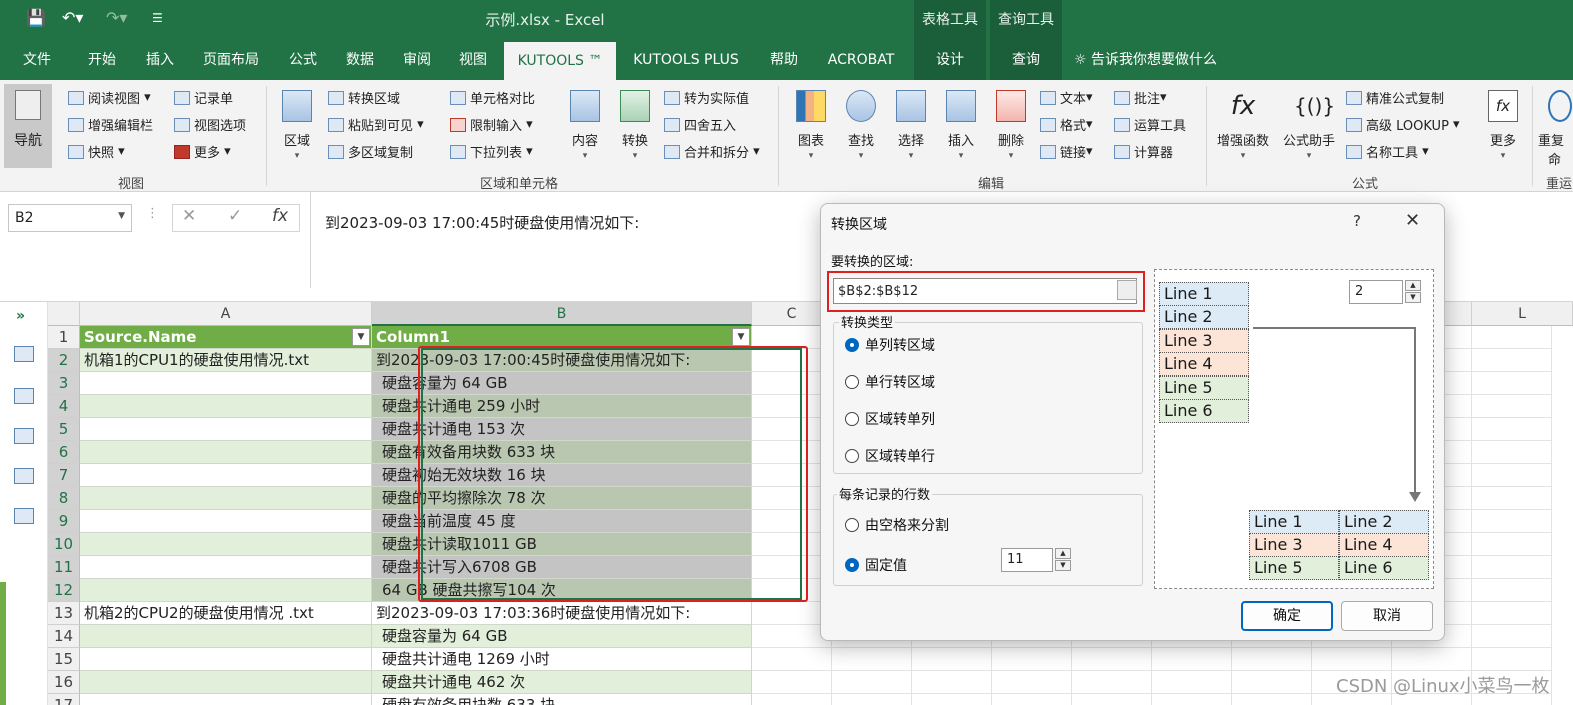  Describe the element at coordinates (64, 314) in the screenshot. I see `select-all-corner` at that location.